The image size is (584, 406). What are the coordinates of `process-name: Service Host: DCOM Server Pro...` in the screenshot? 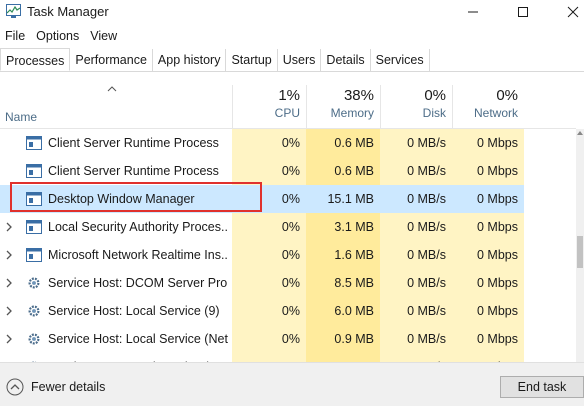 It's located at (138, 283).